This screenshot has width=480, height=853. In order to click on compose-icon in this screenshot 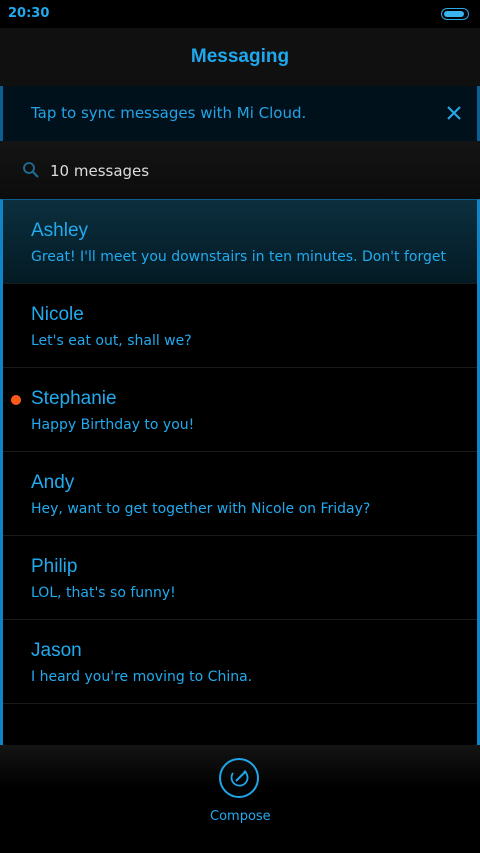, I will do `click(239, 778)`.